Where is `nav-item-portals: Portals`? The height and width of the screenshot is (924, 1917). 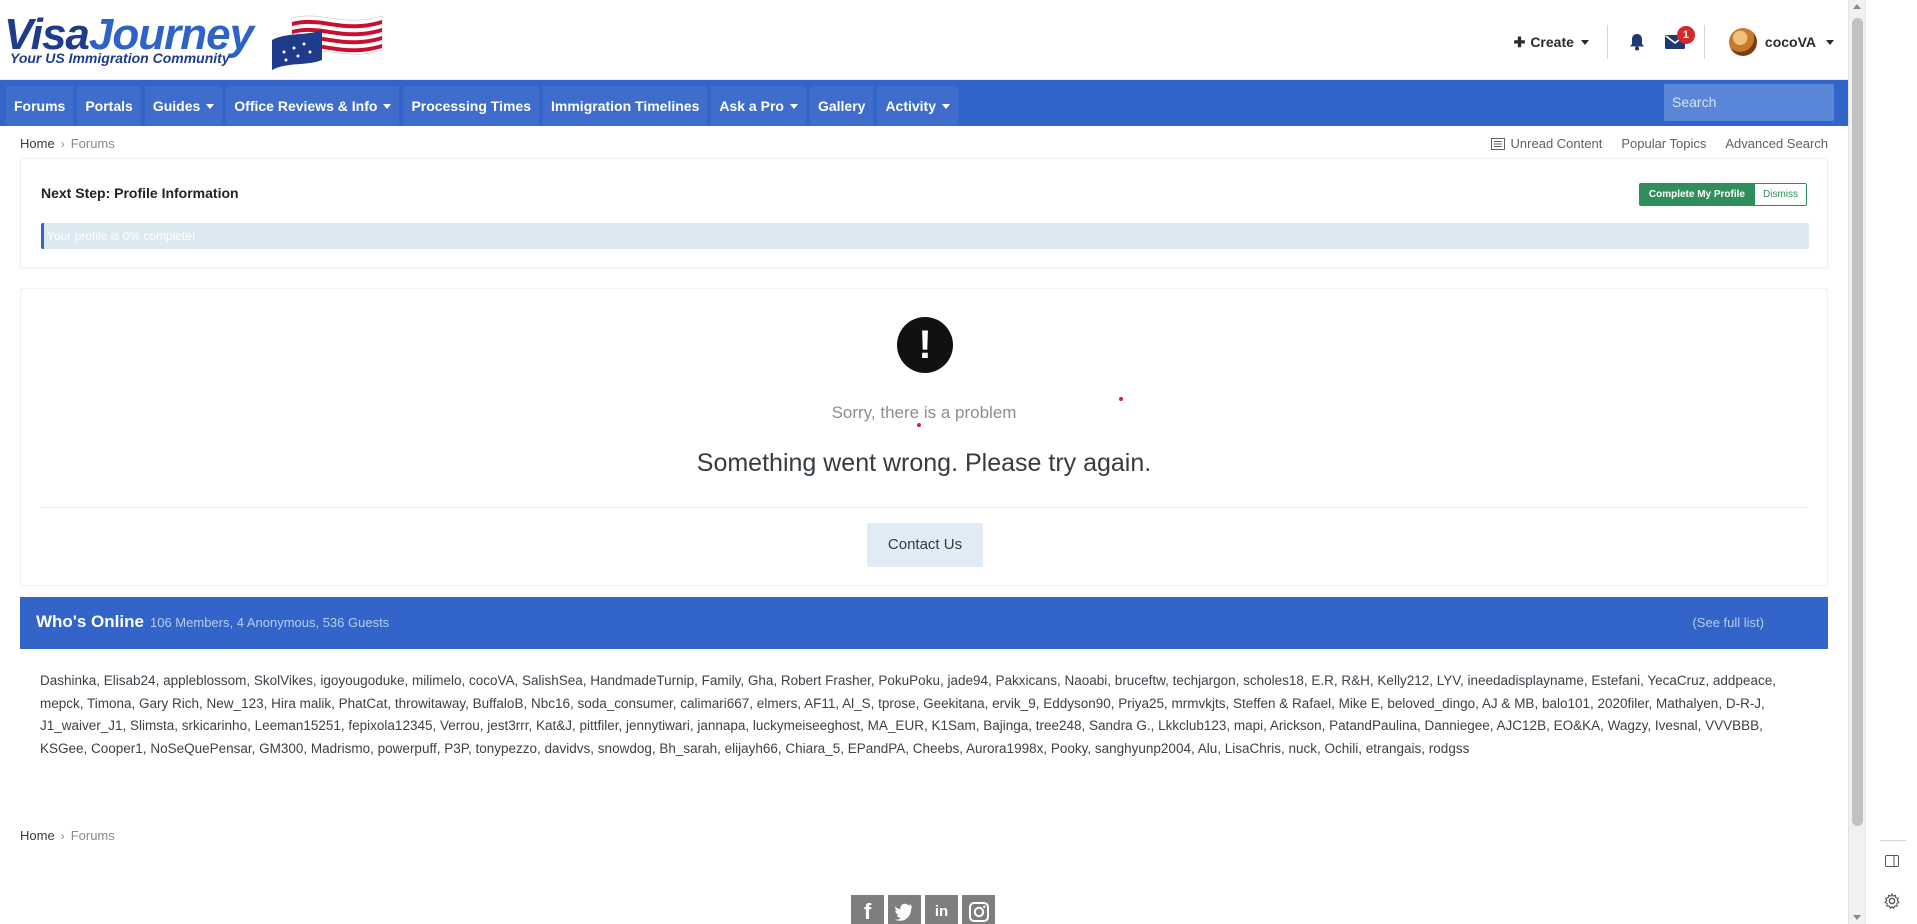 nav-item-portals: Portals is located at coordinates (109, 106).